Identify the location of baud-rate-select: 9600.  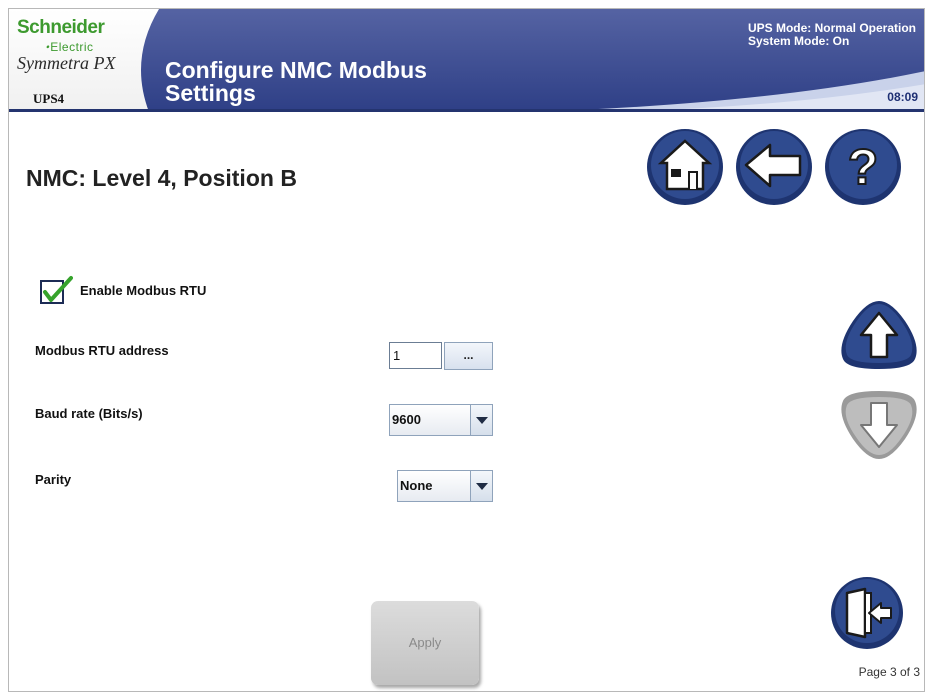
(441, 420).